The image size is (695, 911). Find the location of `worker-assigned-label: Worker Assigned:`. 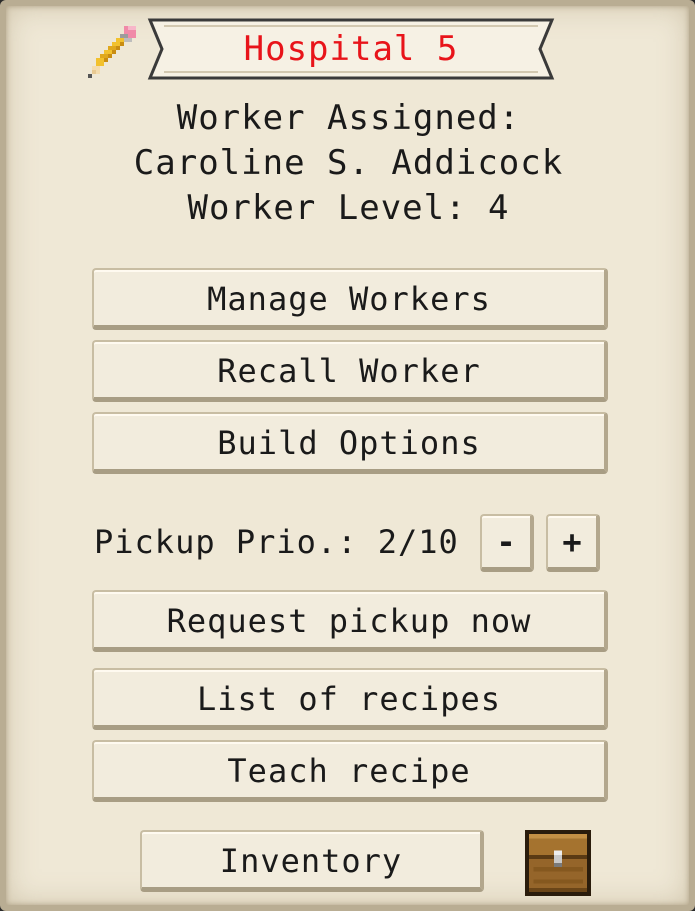

worker-assigned-label: Worker Assigned: is located at coordinates (348, 118).